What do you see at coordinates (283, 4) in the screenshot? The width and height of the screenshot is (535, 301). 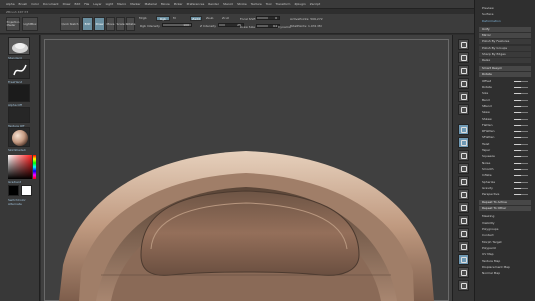 I see `menu-transform: Transform` at bounding box center [283, 4].